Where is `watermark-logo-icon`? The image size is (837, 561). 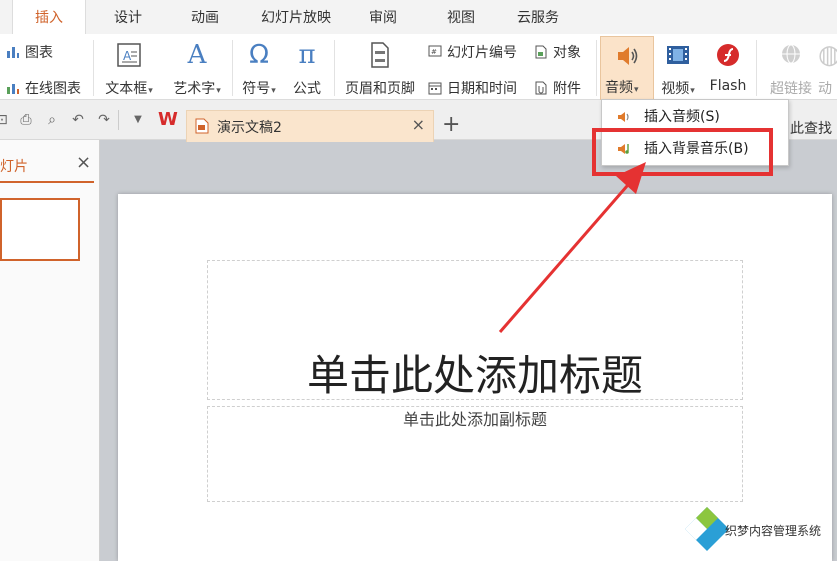
watermark-logo-icon is located at coordinates (707, 529).